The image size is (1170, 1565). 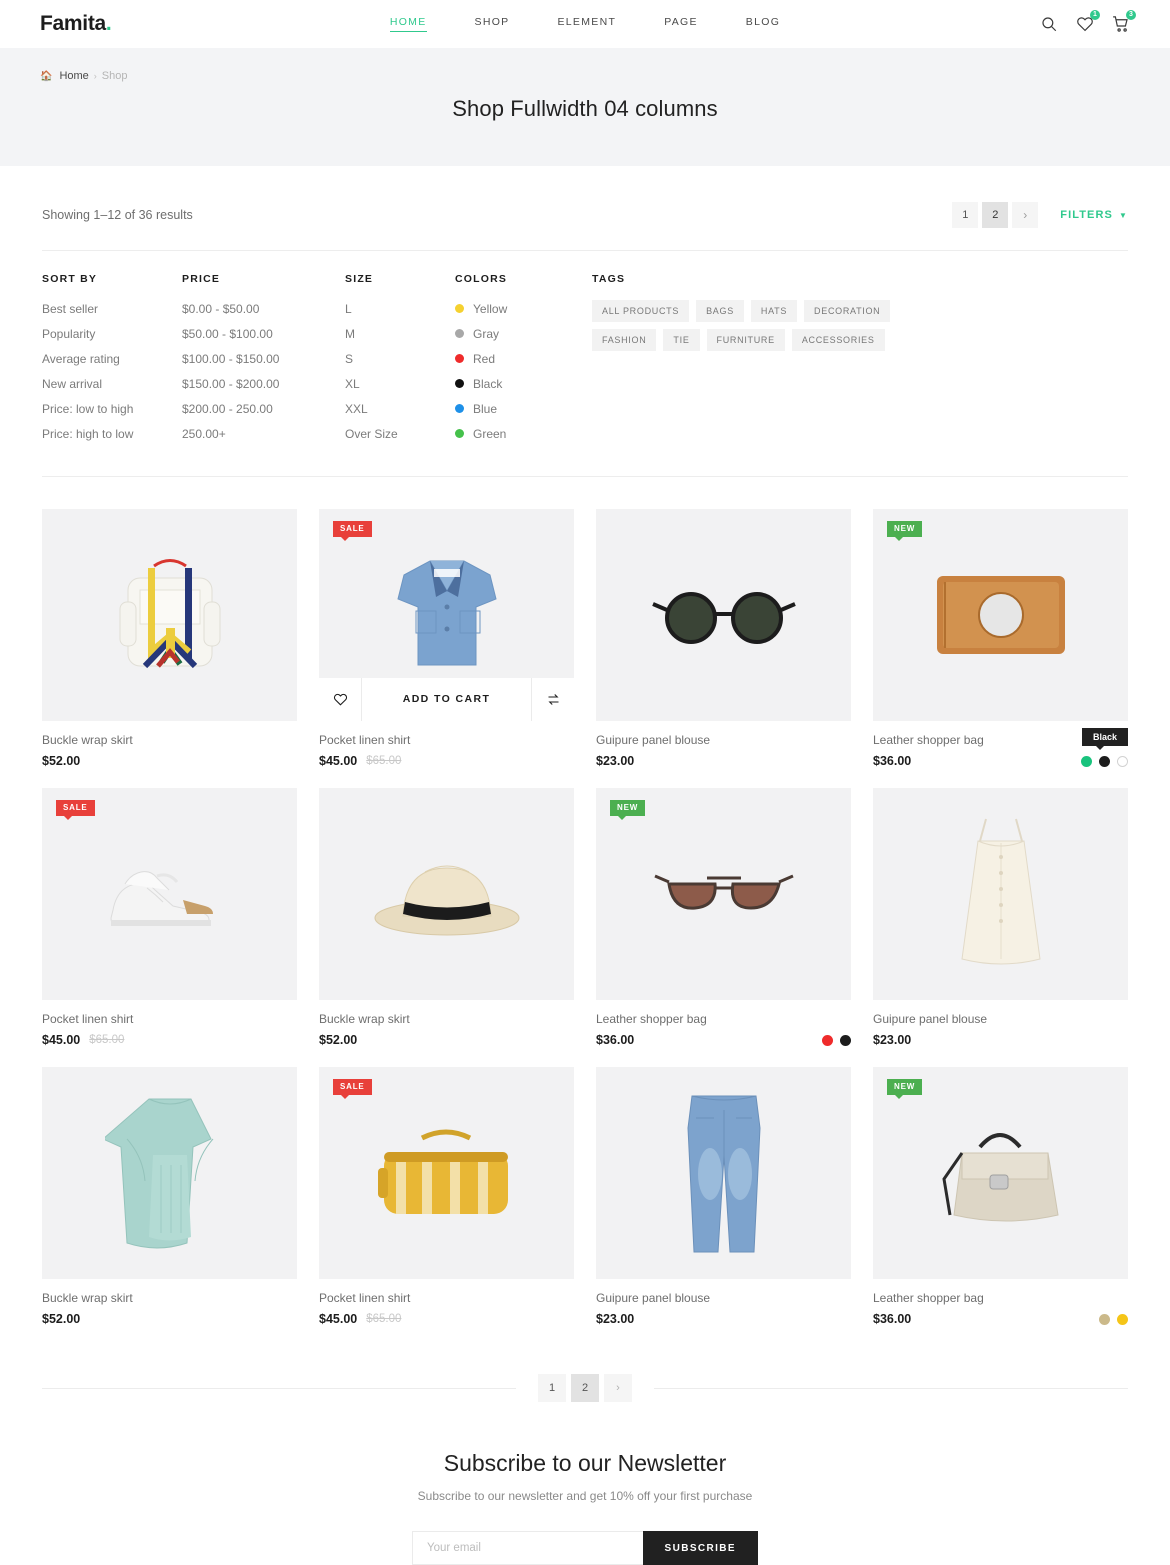 I want to click on product-card: NEW Leather shopper bag $36.00 Black, so click(x=1000, y=638).